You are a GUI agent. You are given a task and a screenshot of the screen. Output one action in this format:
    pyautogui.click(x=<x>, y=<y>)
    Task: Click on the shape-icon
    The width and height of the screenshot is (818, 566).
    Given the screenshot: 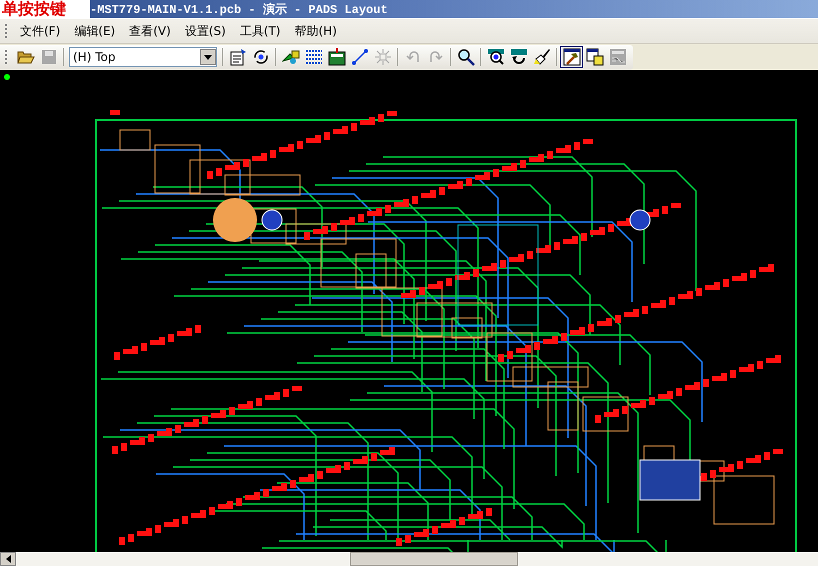 What is the action you would take?
    pyautogui.click(x=291, y=57)
    